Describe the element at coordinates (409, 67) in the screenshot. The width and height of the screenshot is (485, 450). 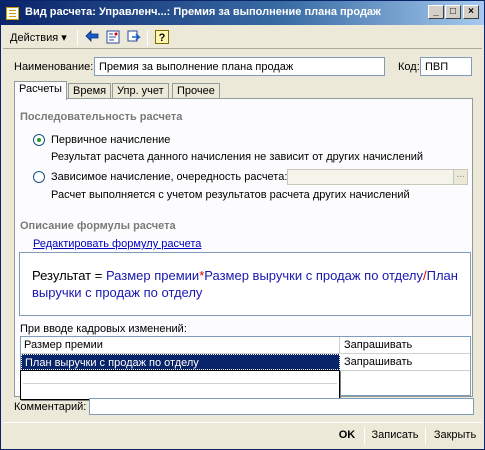
I see `code-label: Код:` at that location.